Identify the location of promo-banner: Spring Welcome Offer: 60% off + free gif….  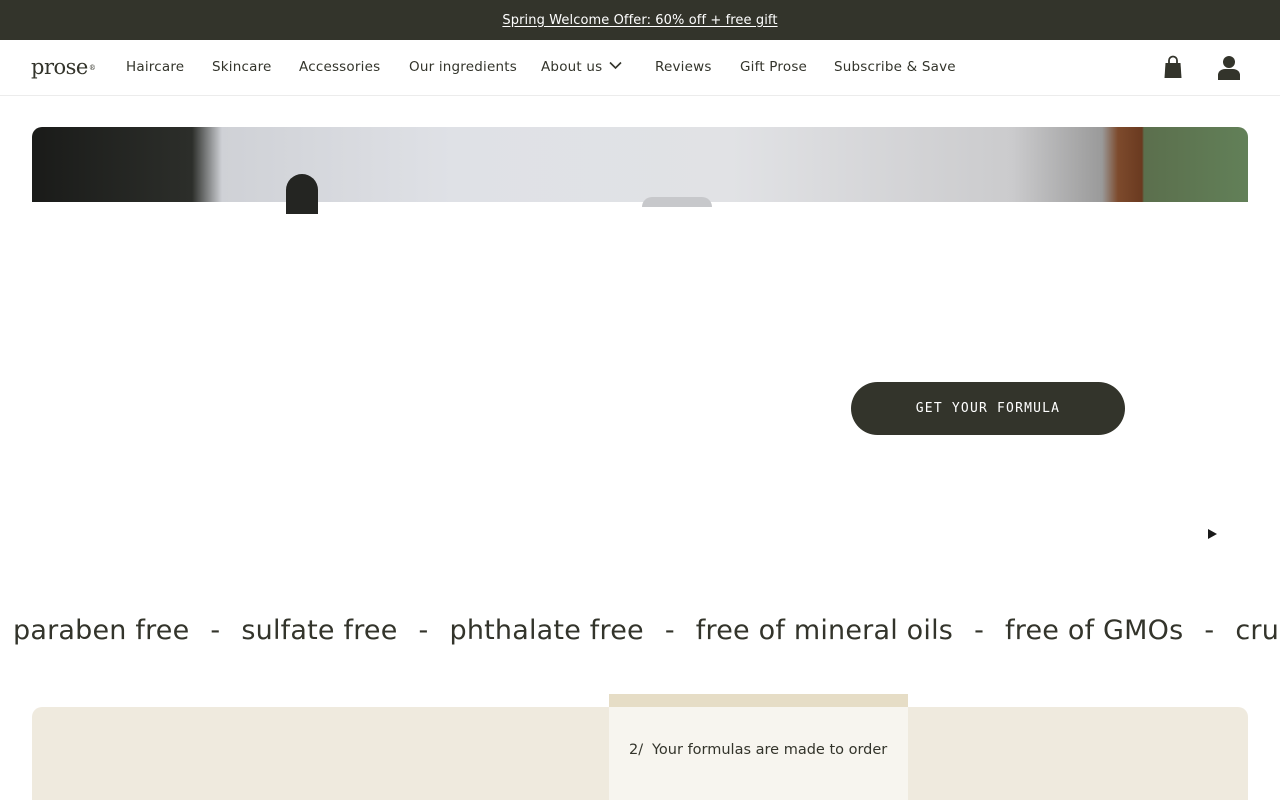
(640, 20).